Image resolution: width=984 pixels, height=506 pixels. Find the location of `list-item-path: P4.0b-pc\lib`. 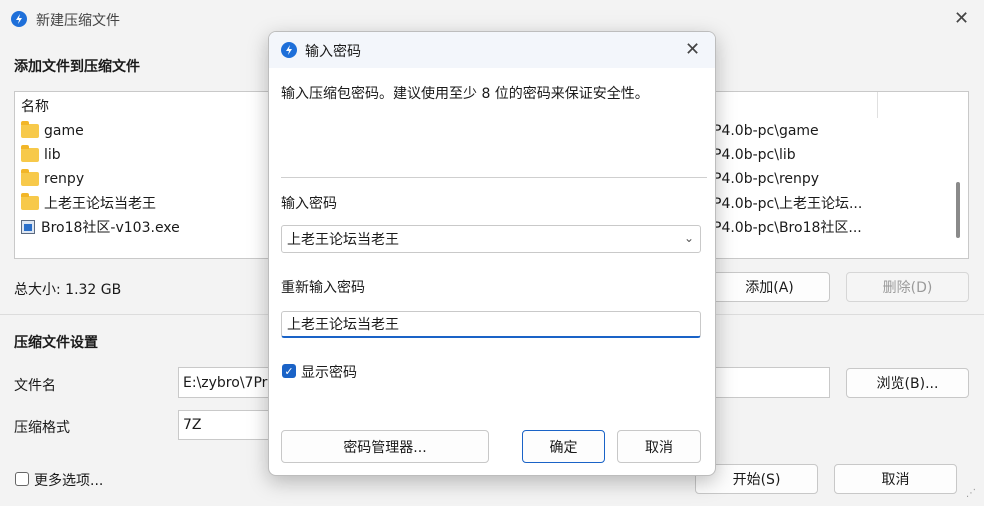

list-item-path: P4.0b-pc\lib is located at coordinates (754, 155).